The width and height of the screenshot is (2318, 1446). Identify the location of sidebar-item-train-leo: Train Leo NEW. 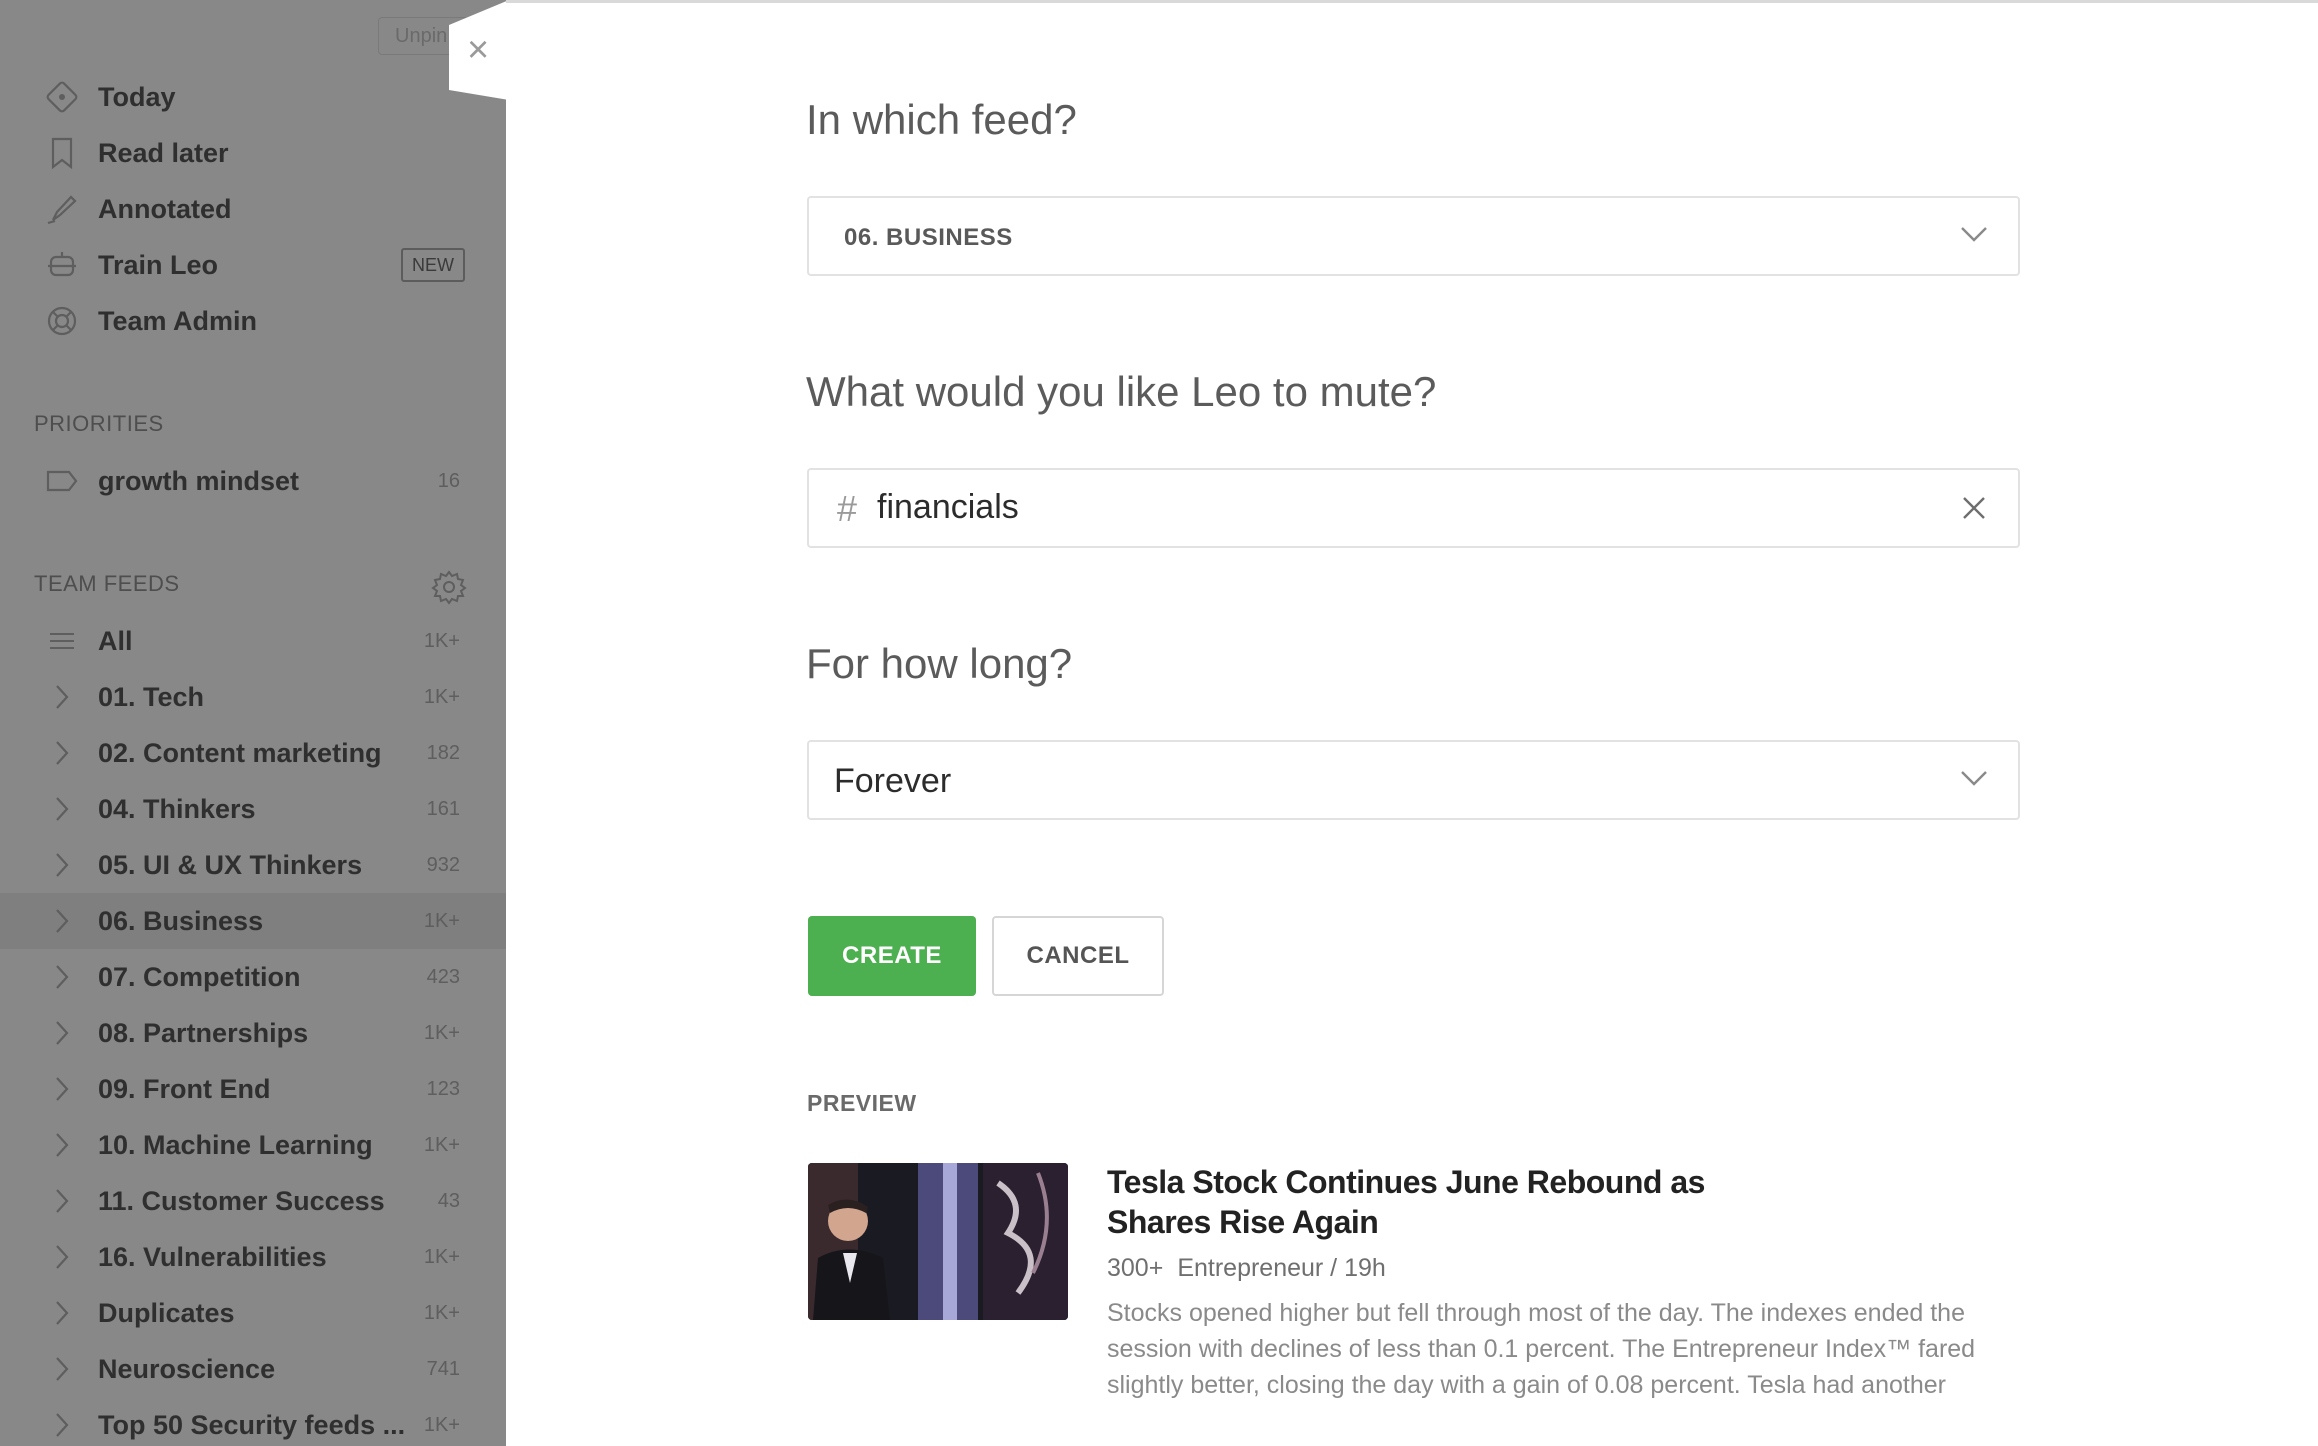
(253, 265).